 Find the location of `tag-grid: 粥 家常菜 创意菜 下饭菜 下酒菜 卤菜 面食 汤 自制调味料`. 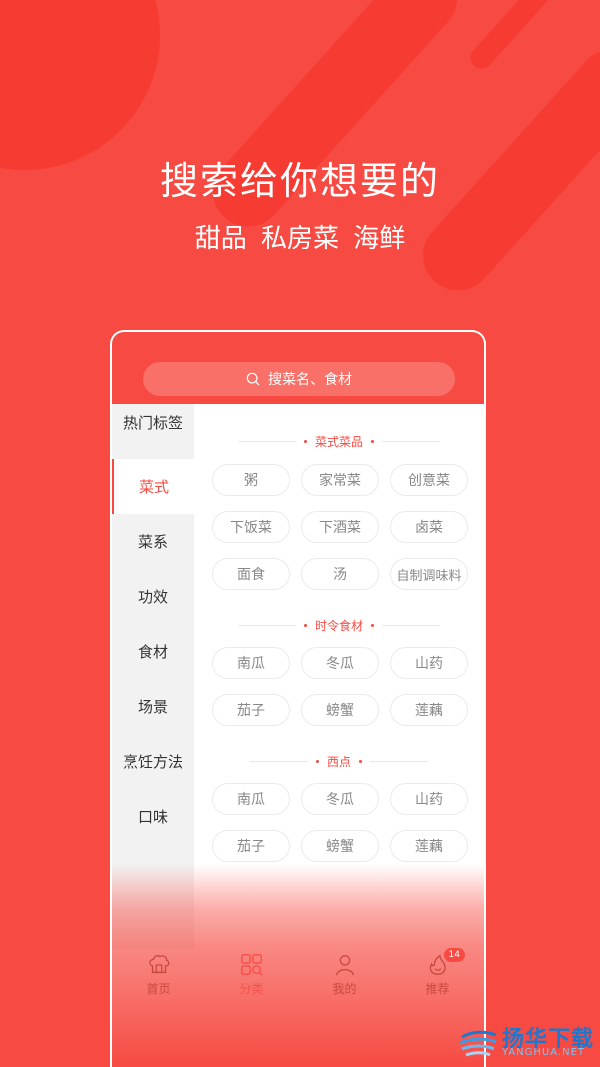

tag-grid: 粥 家常菜 创意菜 下饭菜 下酒菜 卤菜 面食 汤 自制调味料 is located at coordinates (339, 527).